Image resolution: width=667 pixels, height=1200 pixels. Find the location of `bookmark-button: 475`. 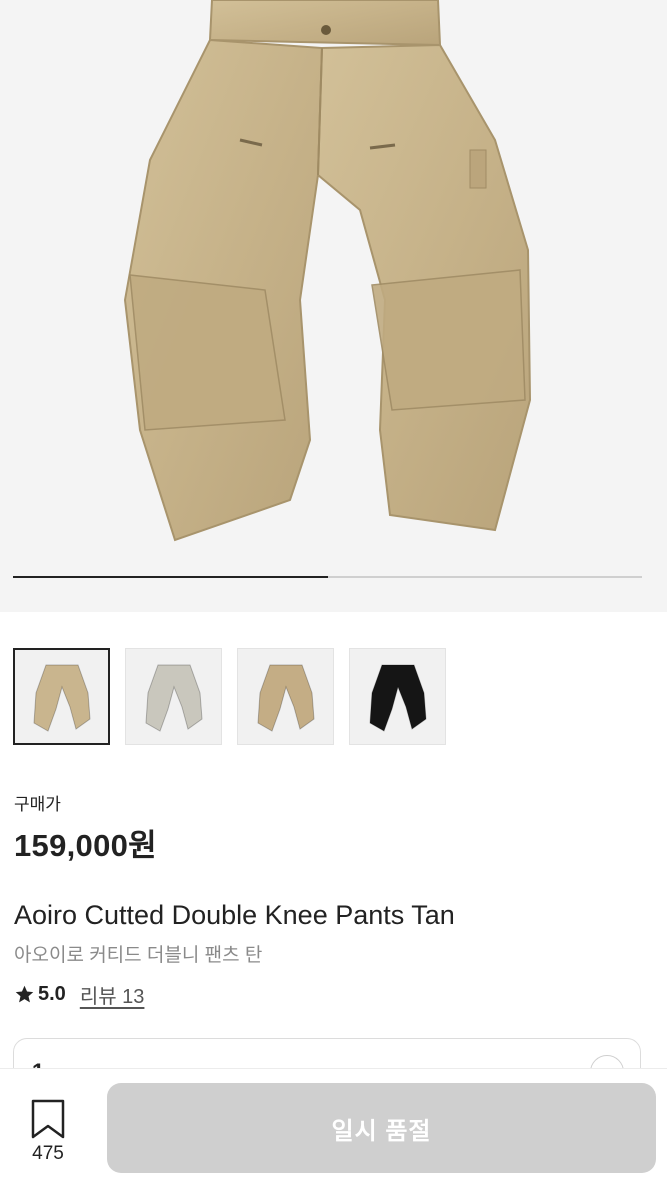

bookmark-button: 475 is located at coordinates (48, 1134).